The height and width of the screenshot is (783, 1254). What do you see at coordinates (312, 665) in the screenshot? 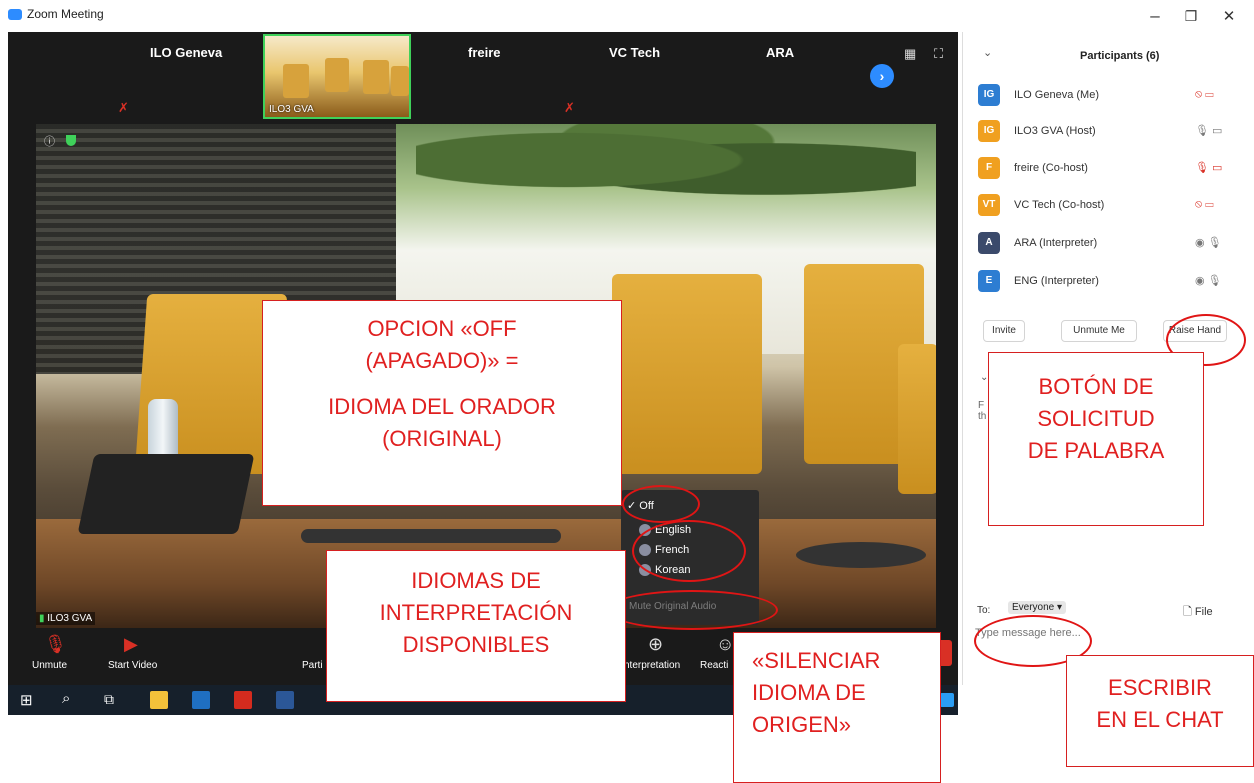
I see `participants-button: Parti` at bounding box center [312, 665].